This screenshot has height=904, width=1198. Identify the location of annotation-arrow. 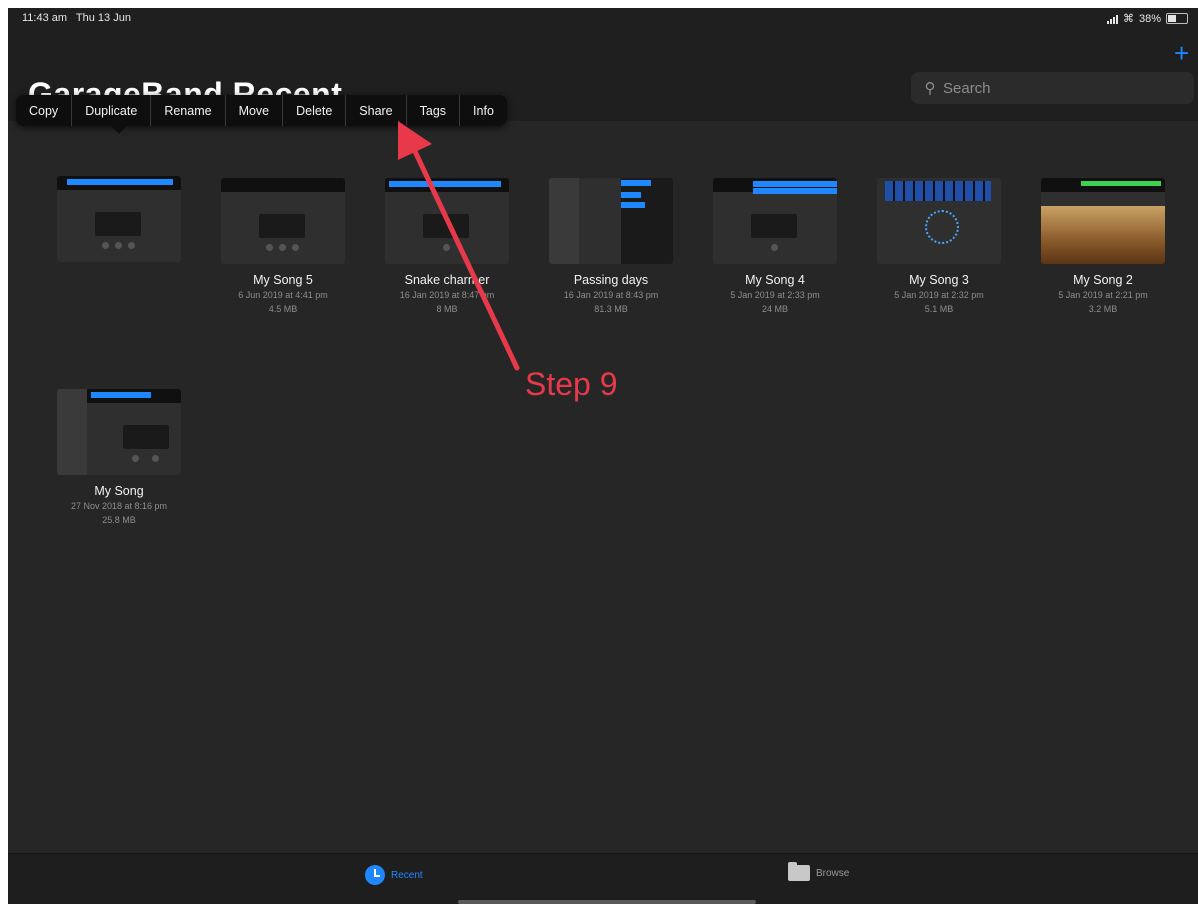
(459, 246).